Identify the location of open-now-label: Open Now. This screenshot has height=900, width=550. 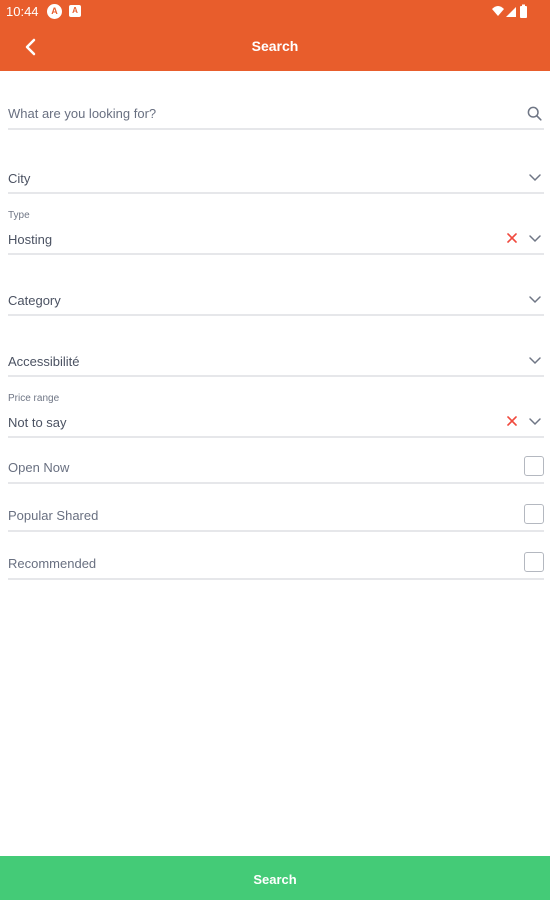
(39, 467).